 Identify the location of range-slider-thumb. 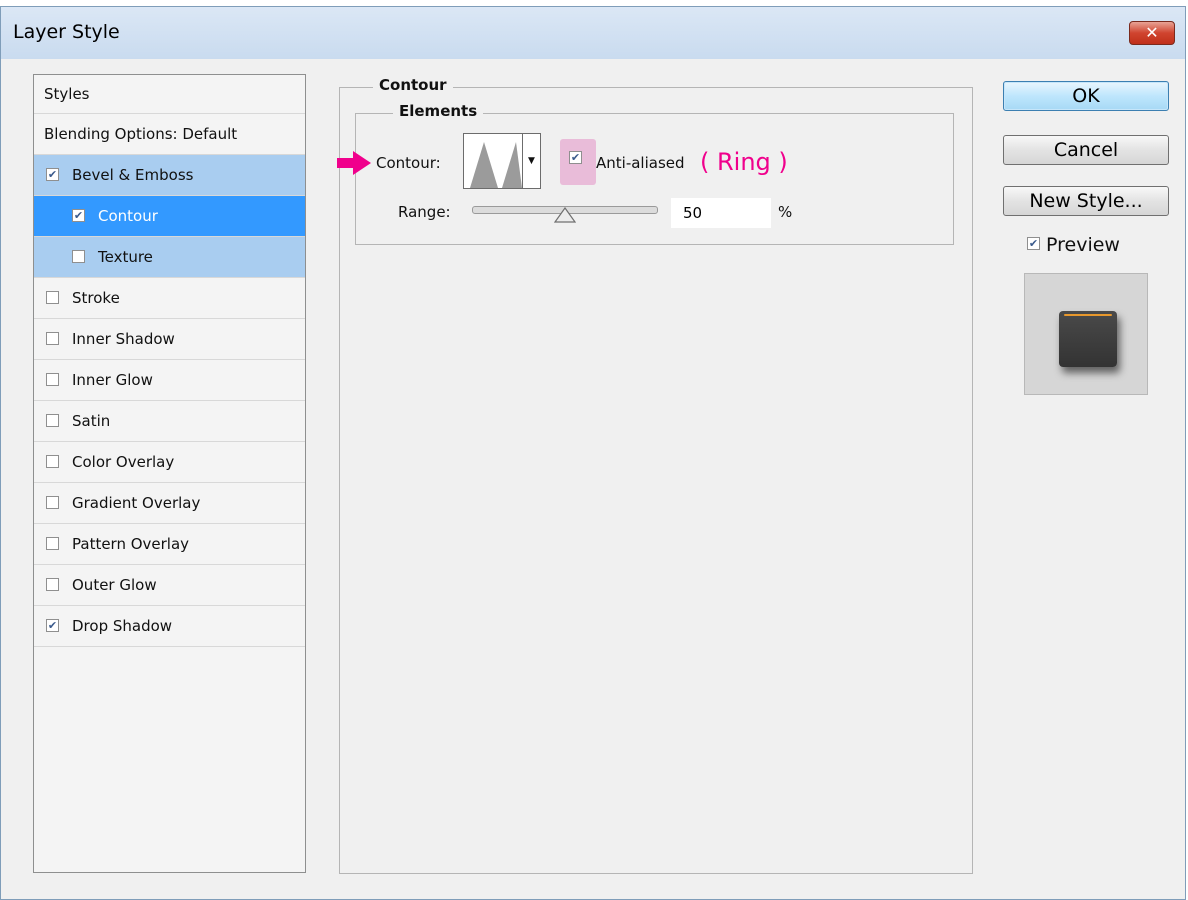
(565, 216).